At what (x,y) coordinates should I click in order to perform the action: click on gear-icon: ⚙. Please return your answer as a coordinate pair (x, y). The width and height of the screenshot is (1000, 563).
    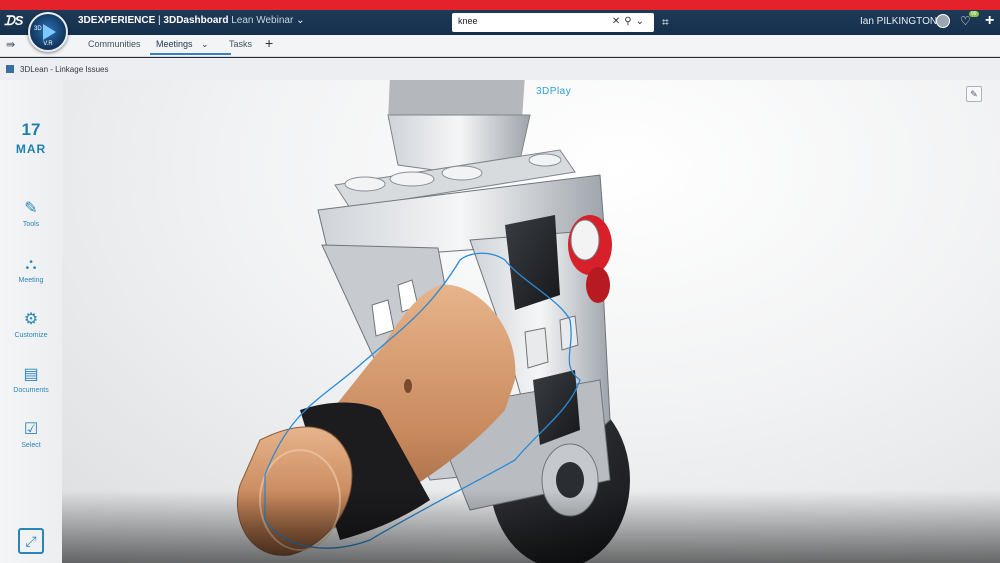
    Looking at the image, I should click on (31, 319).